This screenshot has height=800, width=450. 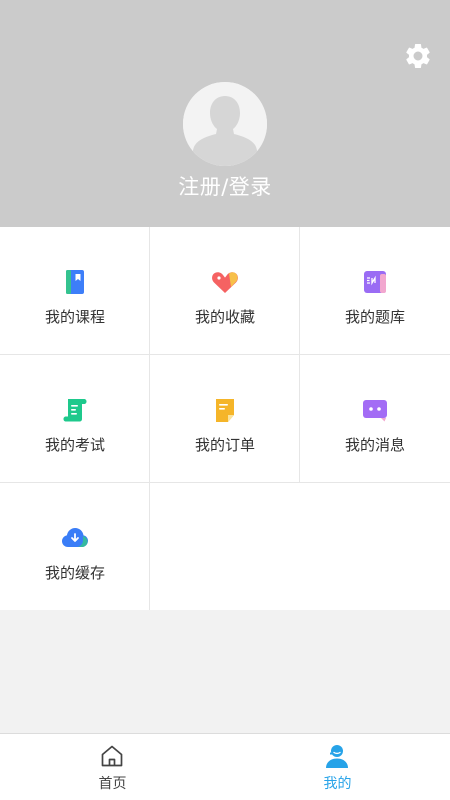 I want to click on course-book-icon, so click(x=75, y=282).